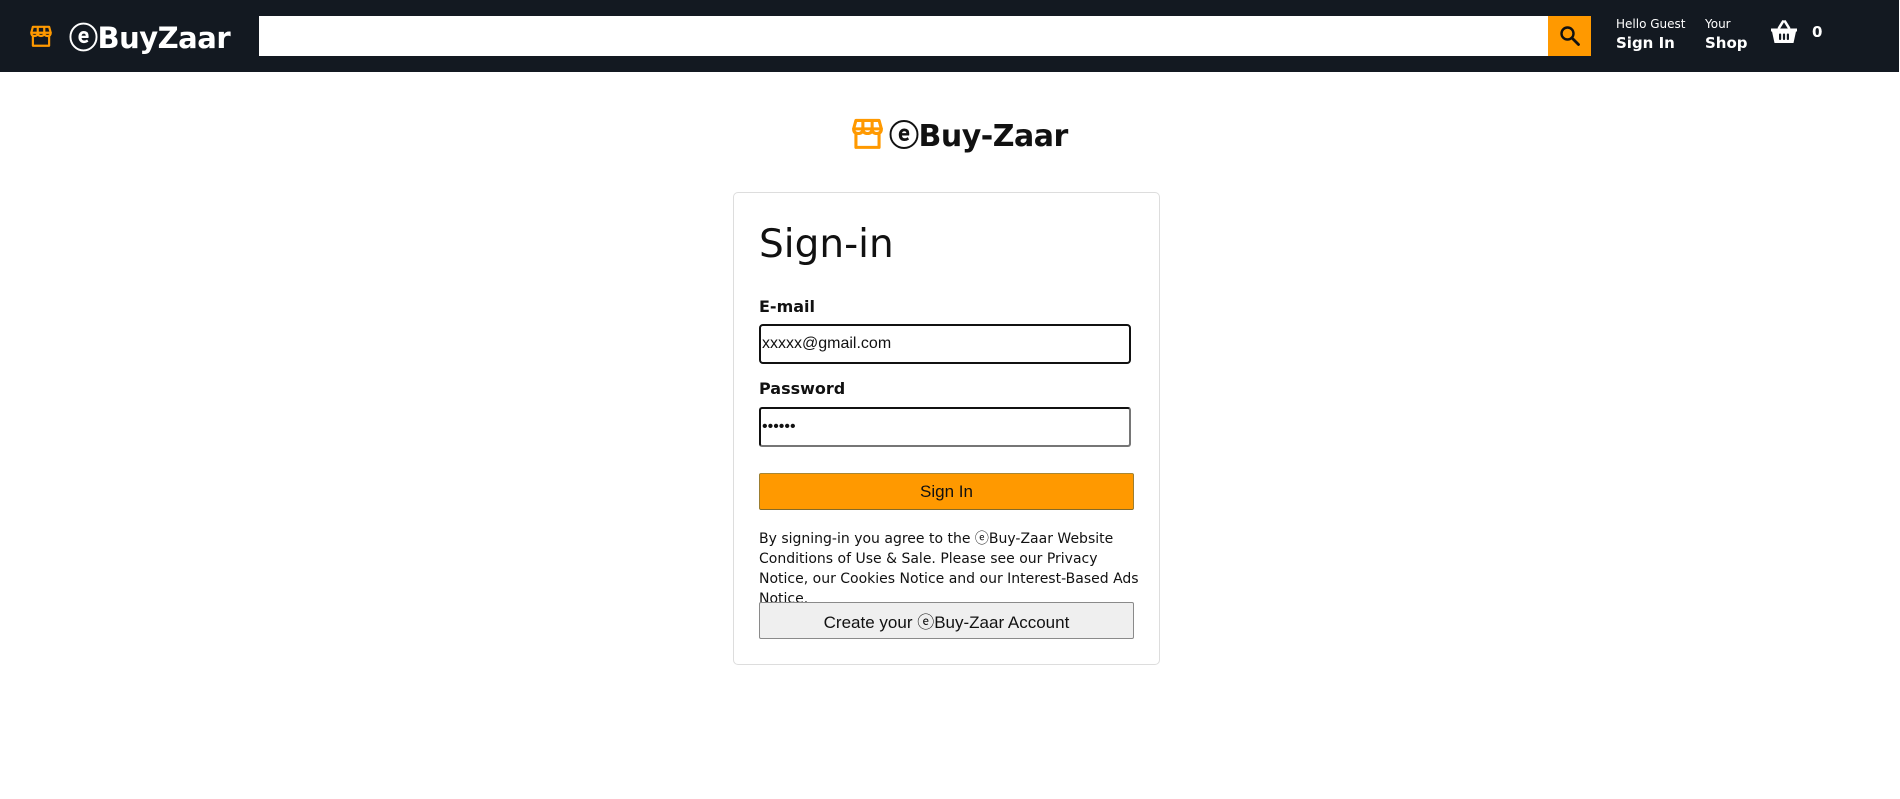  Describe the element at coordinates (978, 136) in the screenshot. I see `login-logo-text: ⓔBuy-Zaar` at that location.